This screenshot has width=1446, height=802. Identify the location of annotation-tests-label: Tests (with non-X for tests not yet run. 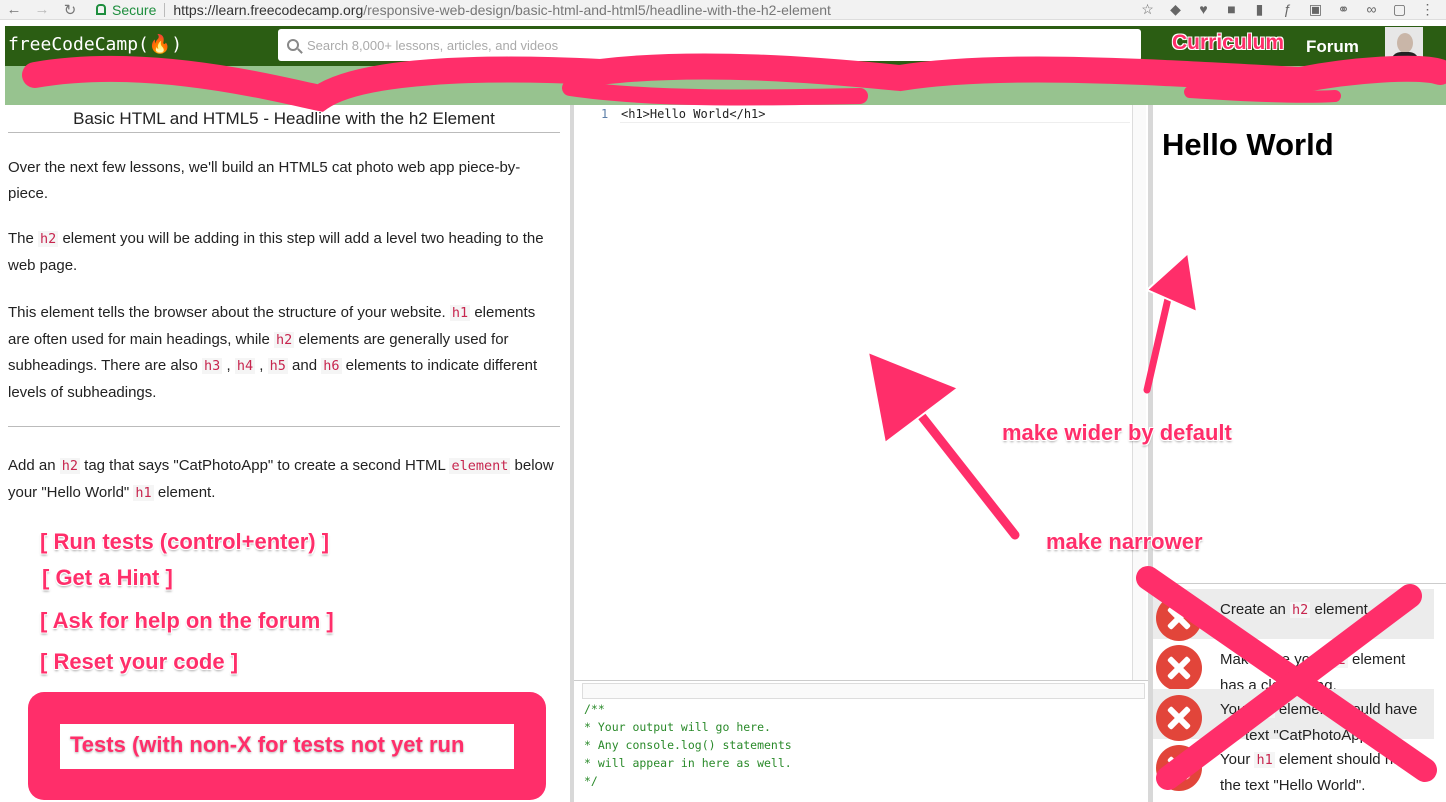
(267, 744).